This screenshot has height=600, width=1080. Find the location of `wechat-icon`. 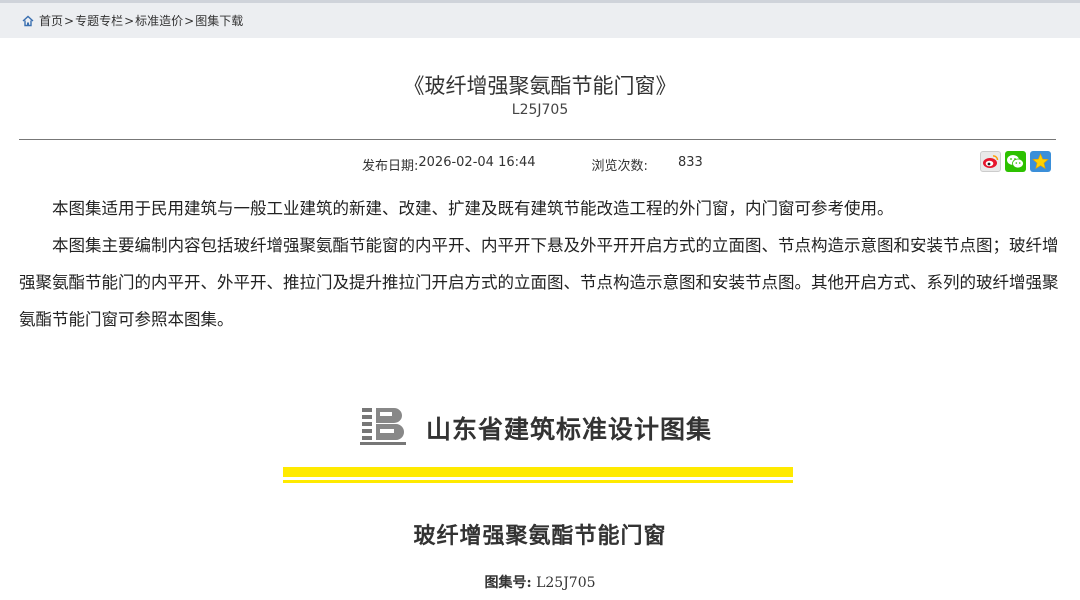

wechat-icon is located at coordinates (1015, 161).